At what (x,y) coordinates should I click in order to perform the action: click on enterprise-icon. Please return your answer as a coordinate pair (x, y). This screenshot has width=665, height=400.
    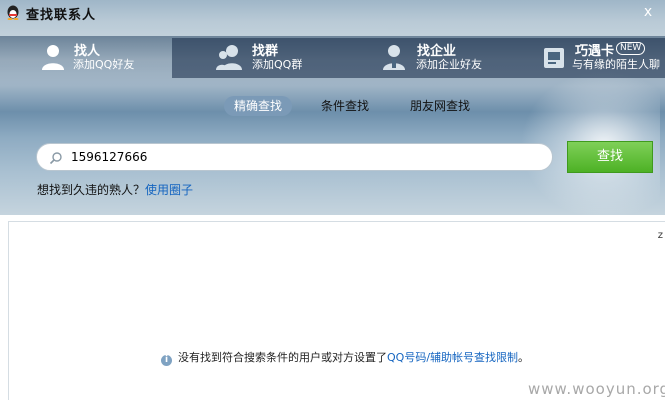
    Looking at the image, I should click on (394, 57).